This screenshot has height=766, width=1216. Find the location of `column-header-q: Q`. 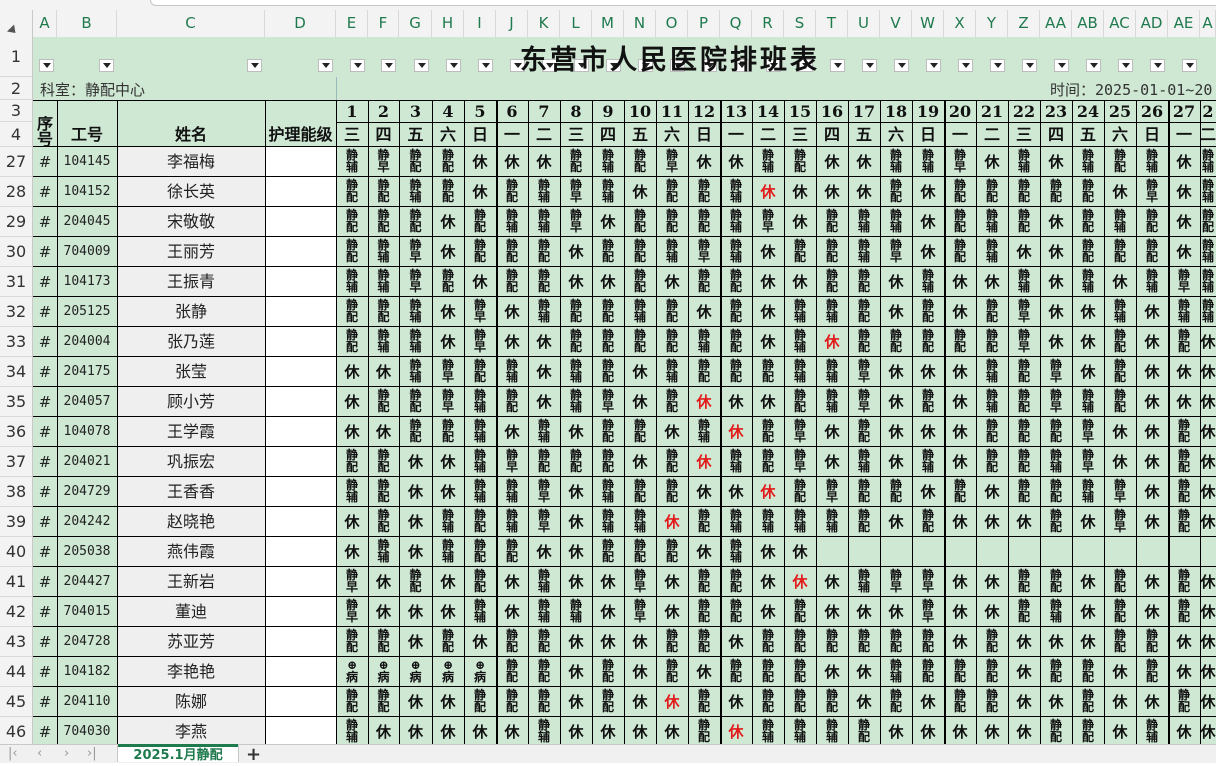

column-header-q: Q is located at coordinates (736, 23).